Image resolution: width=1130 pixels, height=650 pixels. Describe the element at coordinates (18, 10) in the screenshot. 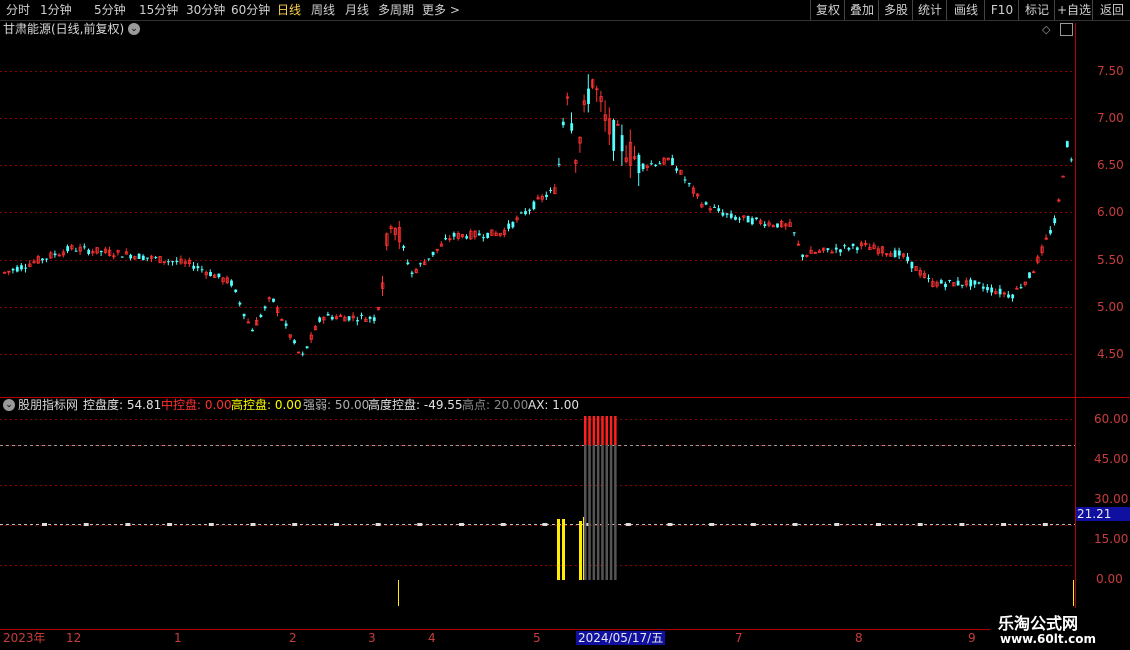

I see `period-tab-fenshi: 分时` at that location.